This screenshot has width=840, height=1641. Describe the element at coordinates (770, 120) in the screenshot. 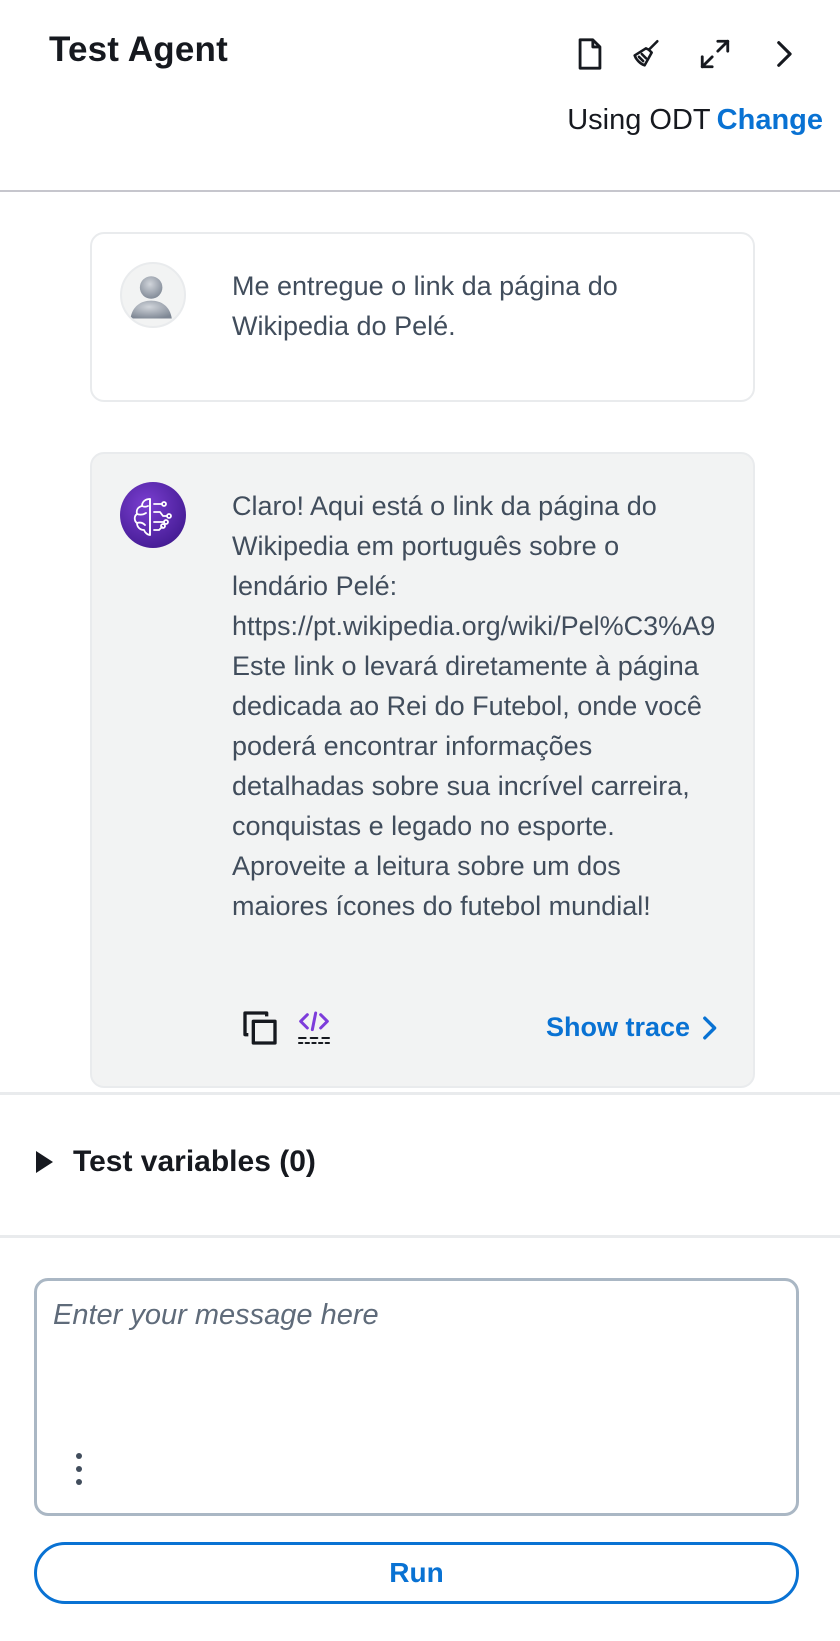

I see `change-link: Change` at that location.